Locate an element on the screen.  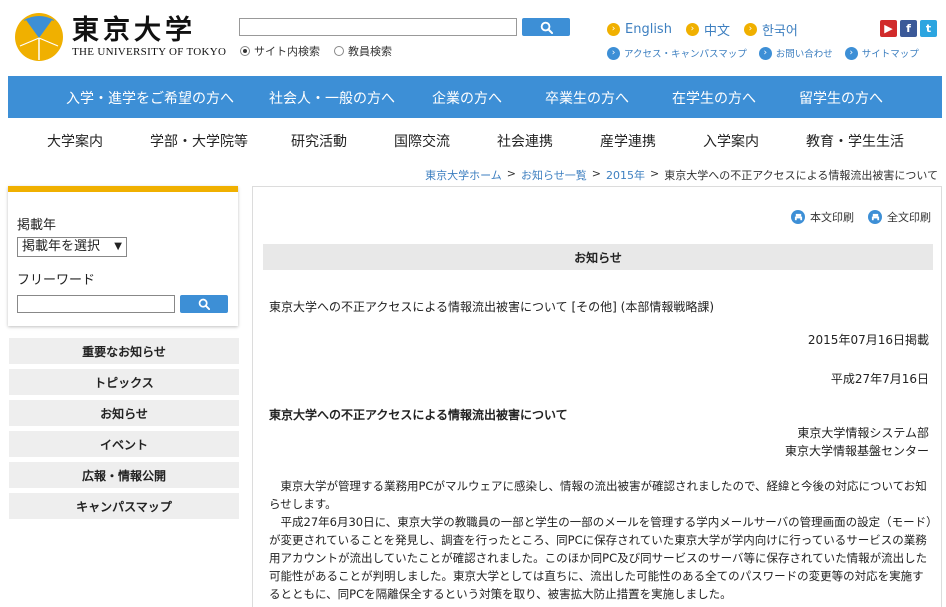
issuer-org-2: 東京大学情報基盤センター is located at coordinates (856, 451).